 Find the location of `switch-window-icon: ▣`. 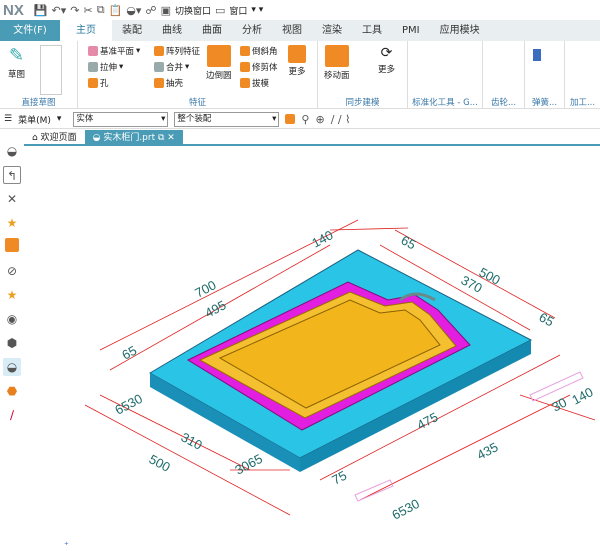

switch-window-icon: ▣ is located at coordinates (166, 10).